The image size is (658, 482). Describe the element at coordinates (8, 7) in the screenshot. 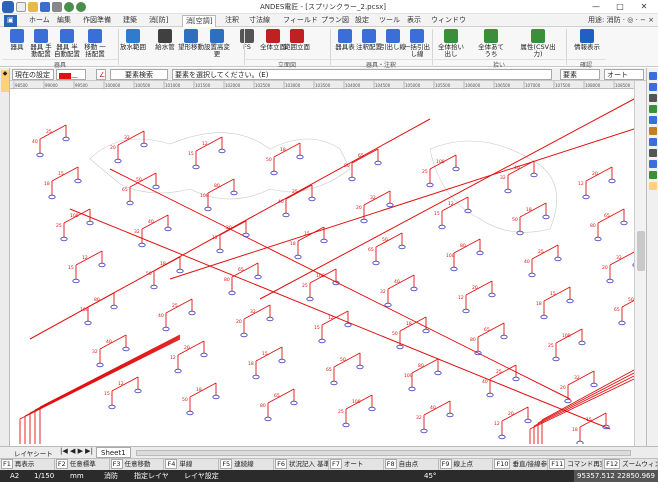

I see `app-logo-icon` at that location.